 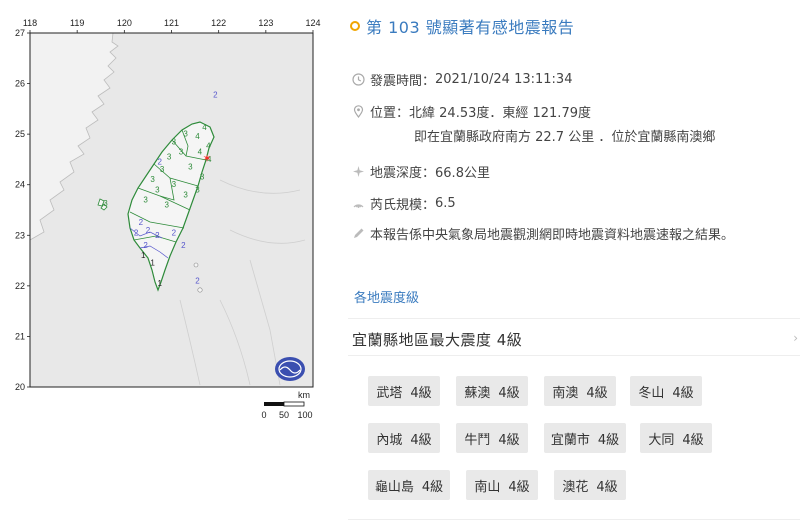 I want to click on region-heading: 宜蘭縣地區最大震度 4級, so click(x=437, y=340).